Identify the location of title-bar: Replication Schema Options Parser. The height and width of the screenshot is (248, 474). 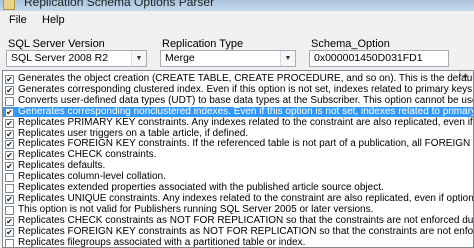
(237, 5).